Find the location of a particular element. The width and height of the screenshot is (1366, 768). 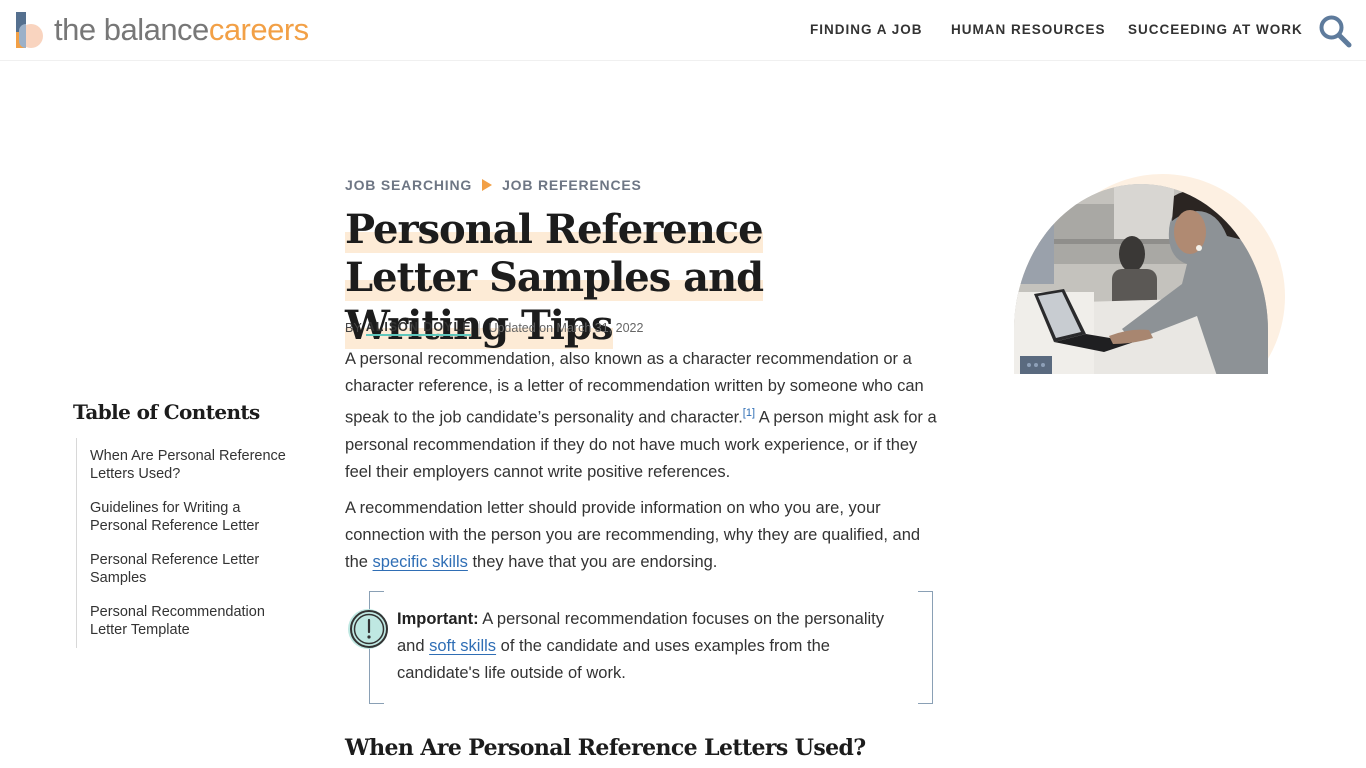

search-button is located at coordinates (1335, 31).